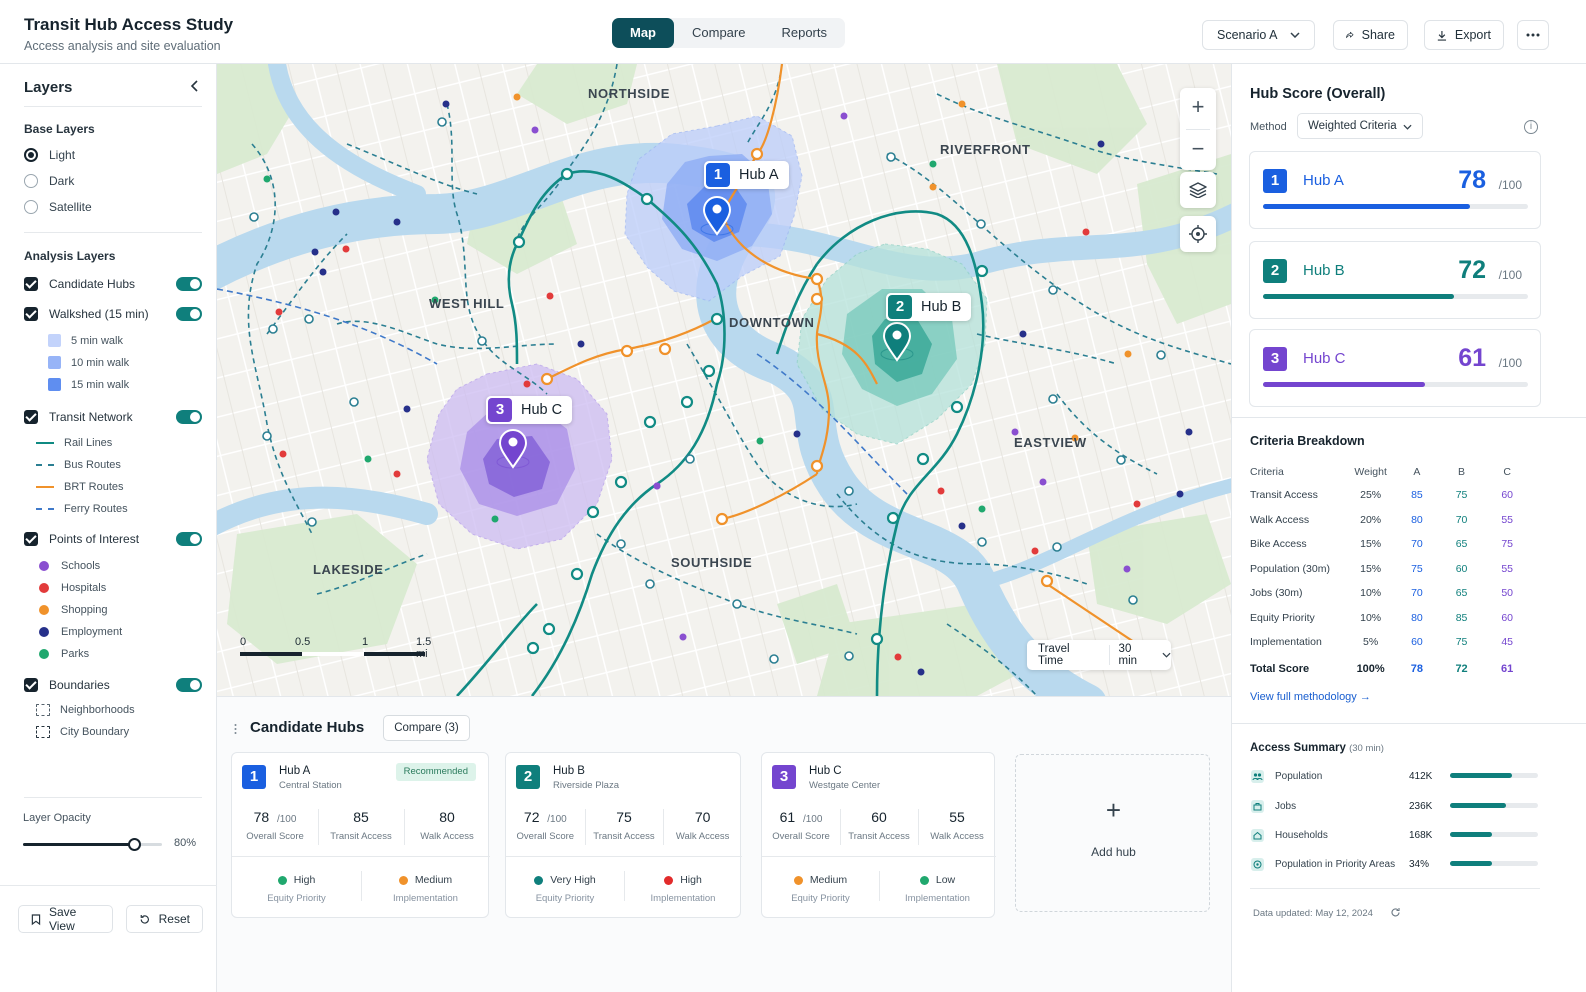 The height and width of the screenshot is (992, 1586). Describe the element at coordinates (135, 844) in the screenshot. I see `slider-handle` at that location.